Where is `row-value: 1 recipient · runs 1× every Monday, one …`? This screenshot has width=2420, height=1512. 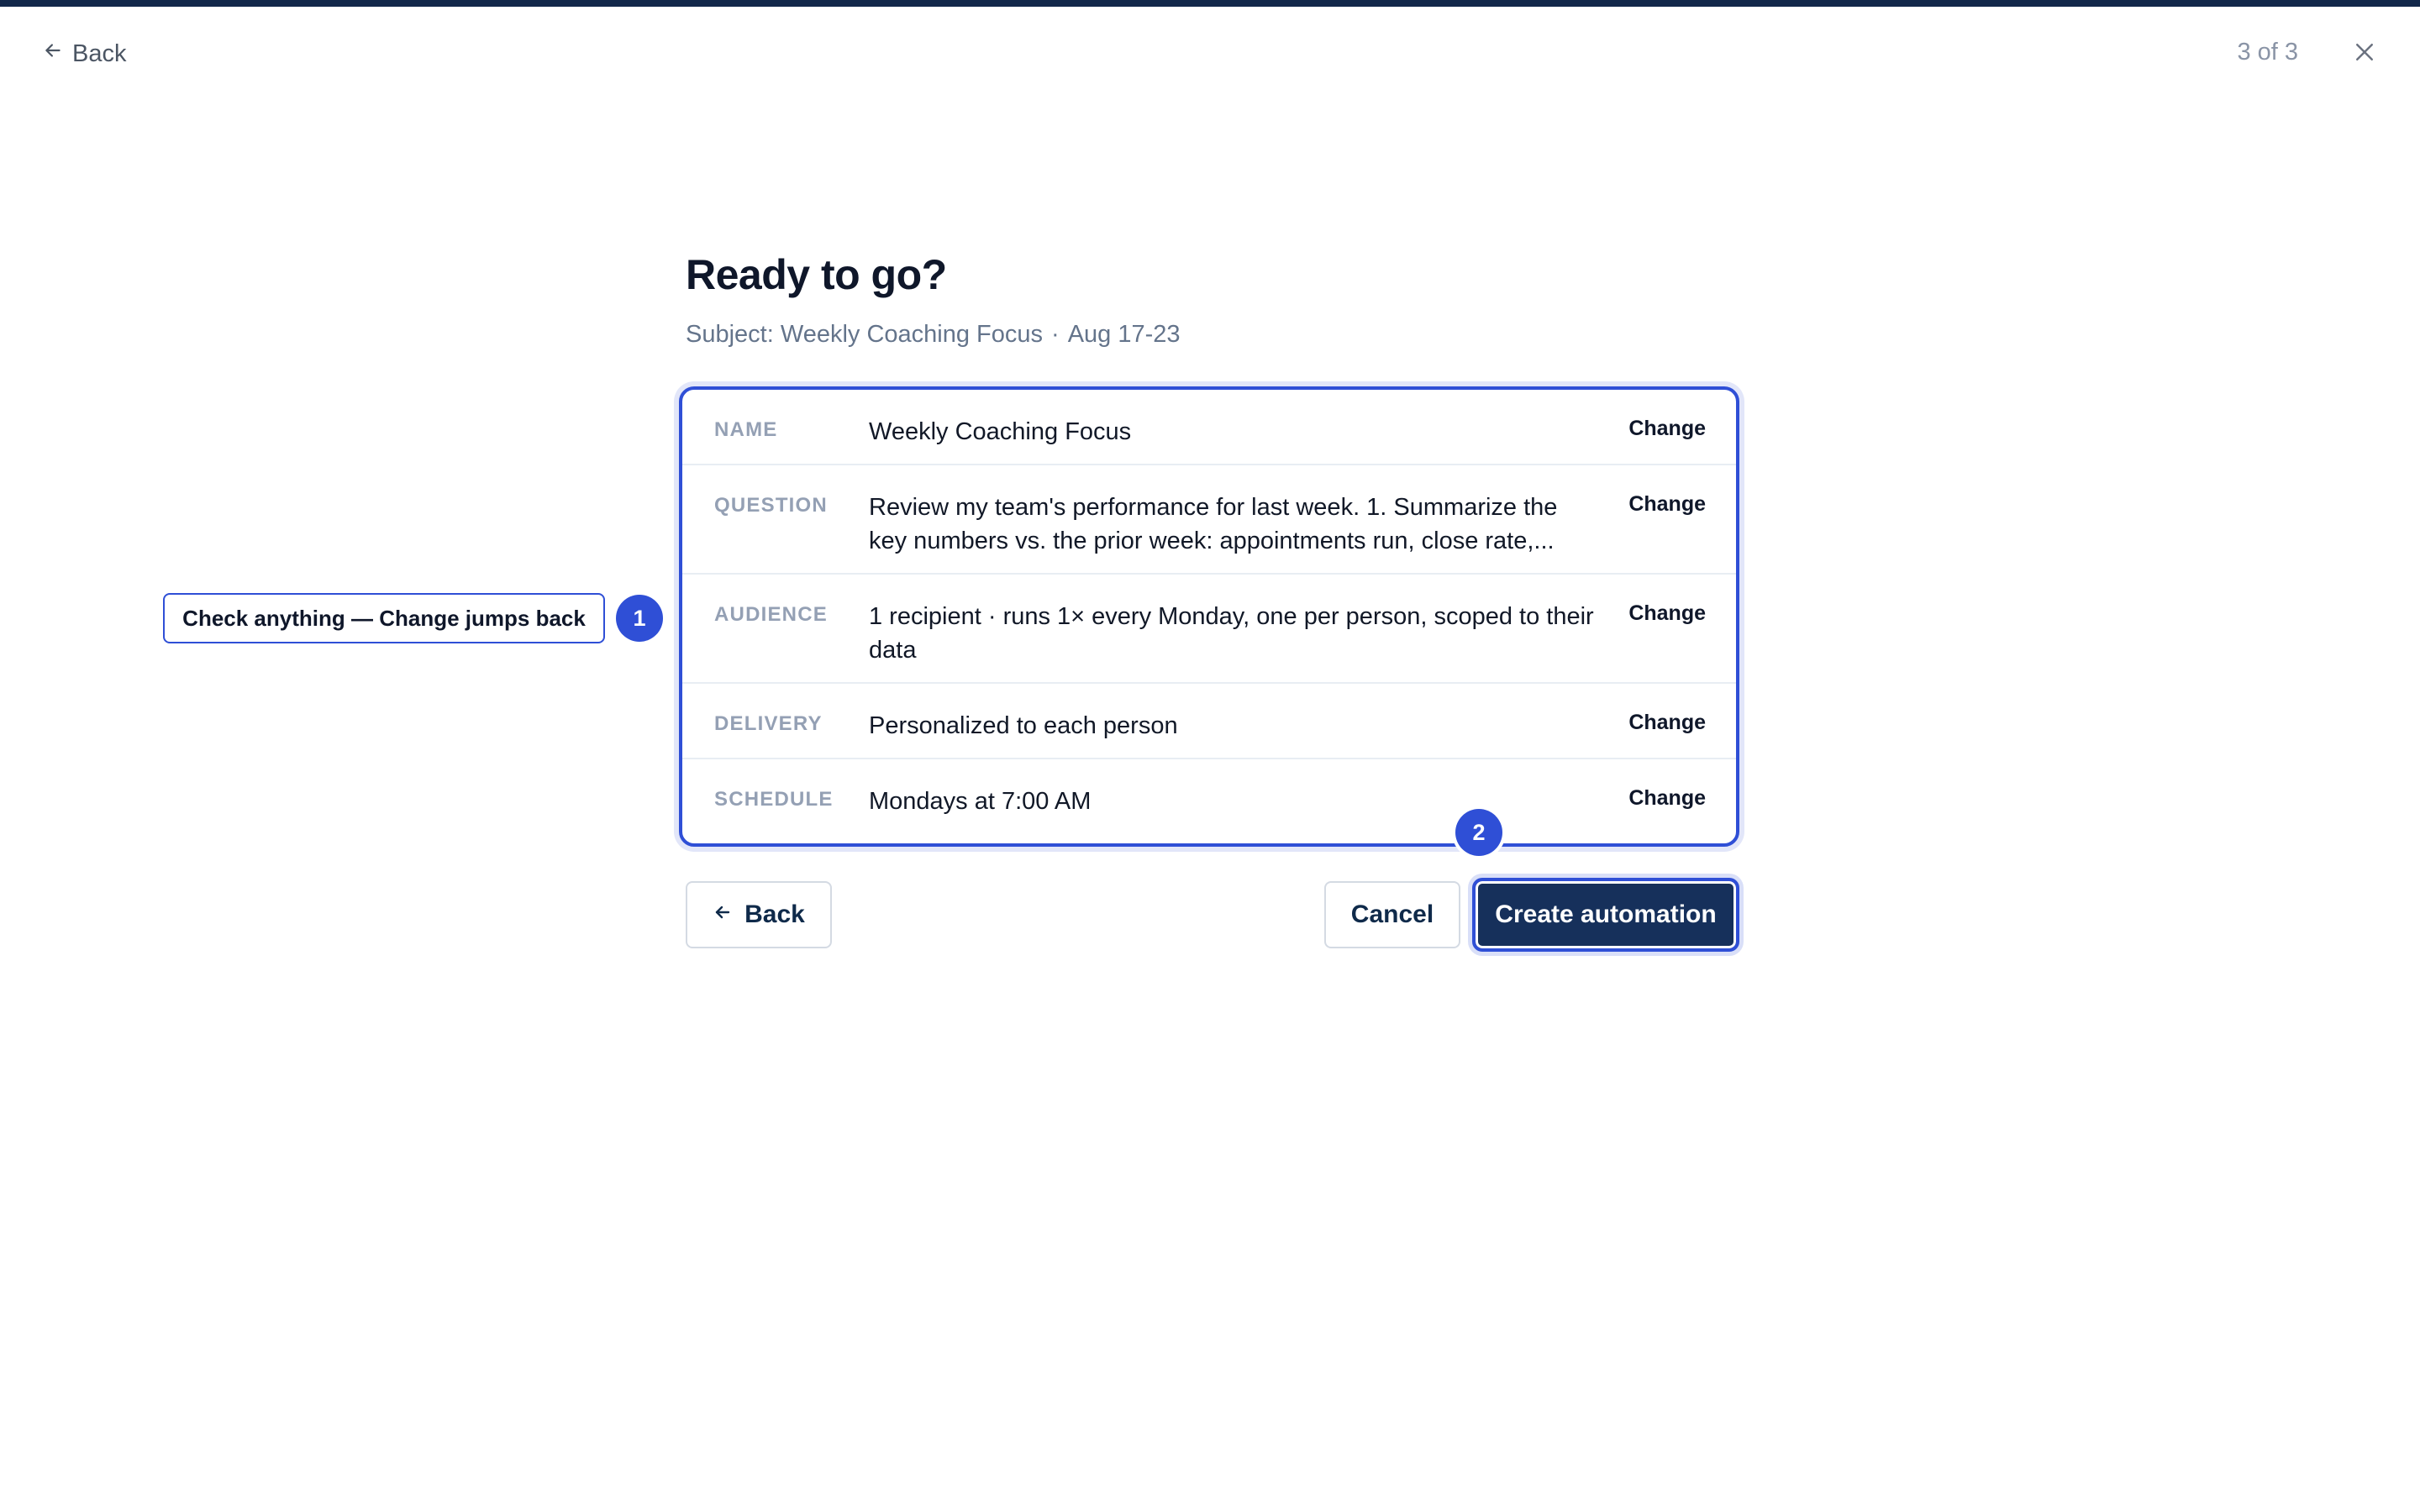 row-value: 1 recipient · runs 1× every Monday, one … is located at coordinates (1231, 633).